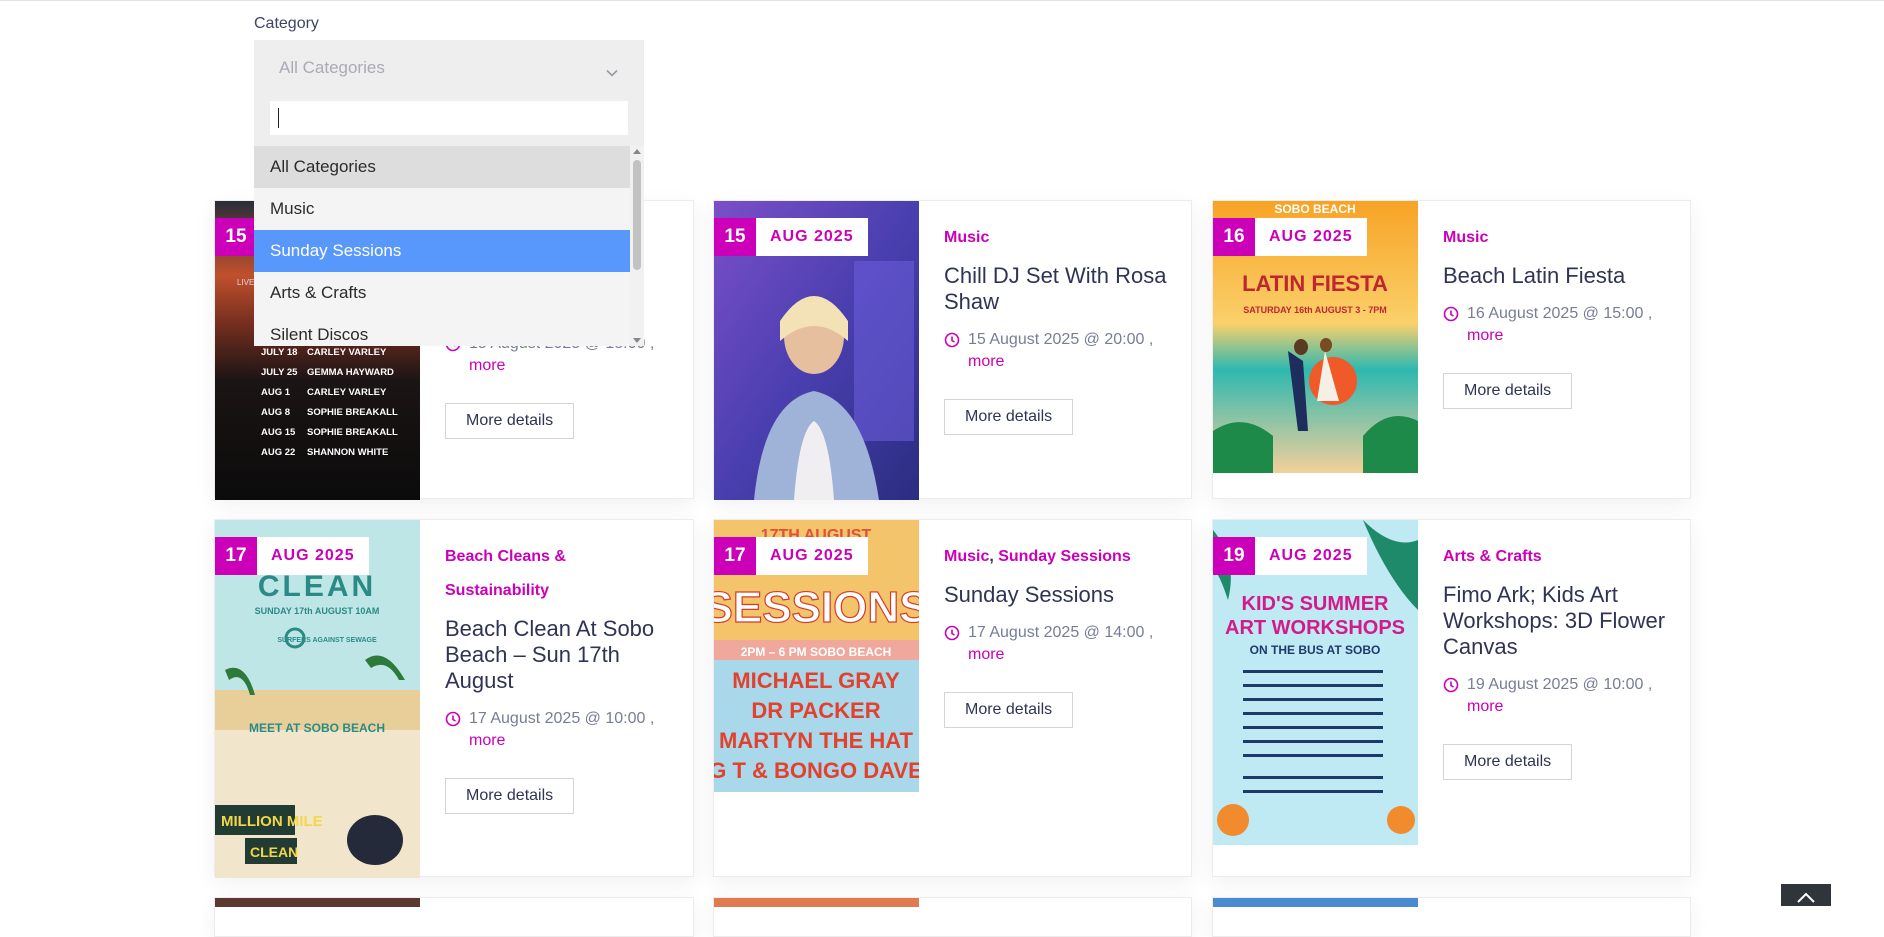 The height and width of the screenshot is (937, 1884). Describe the element at coordinates (278, 452) in the screenshot. I see `poster-line-date: AUG 22` at that location.